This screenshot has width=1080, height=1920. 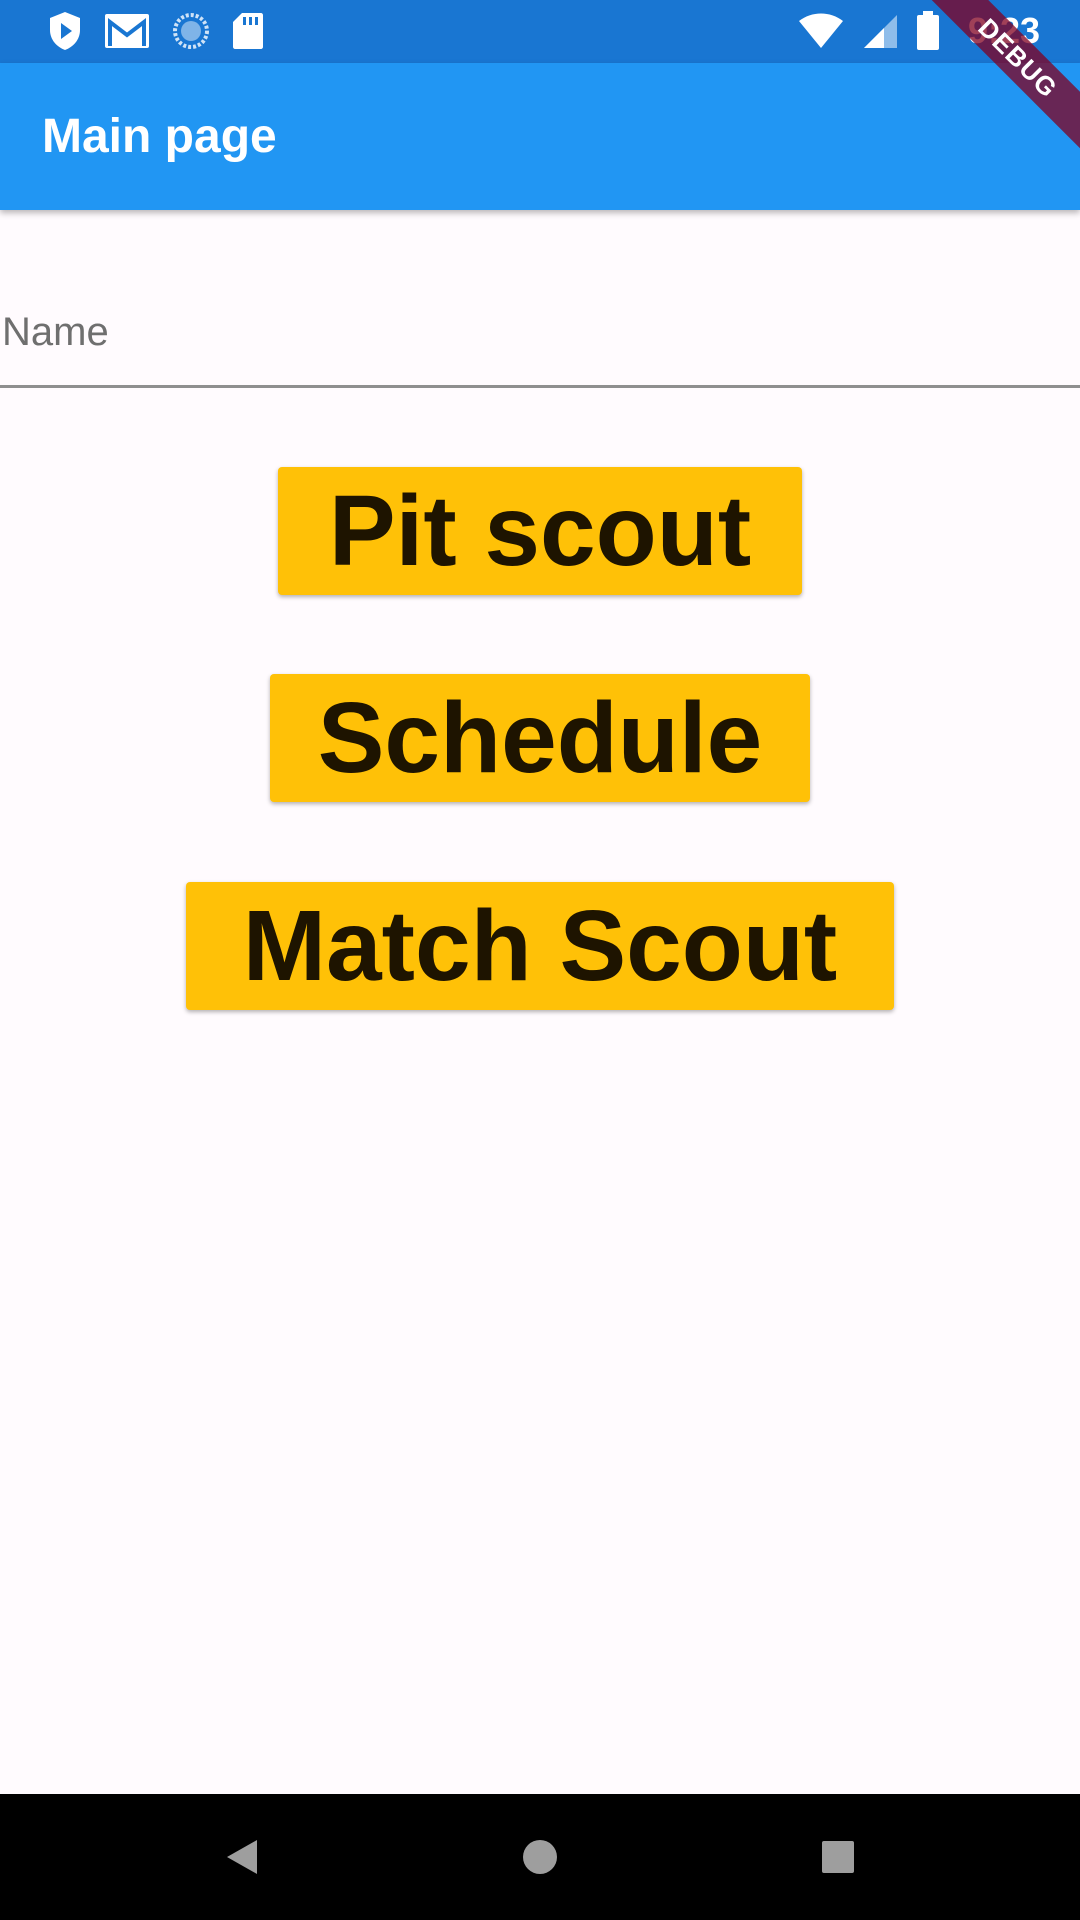 What do you see at coordinates (65, 31) in the screenshot?
I see `play-protect-icon` at bounding box center [65, 31].